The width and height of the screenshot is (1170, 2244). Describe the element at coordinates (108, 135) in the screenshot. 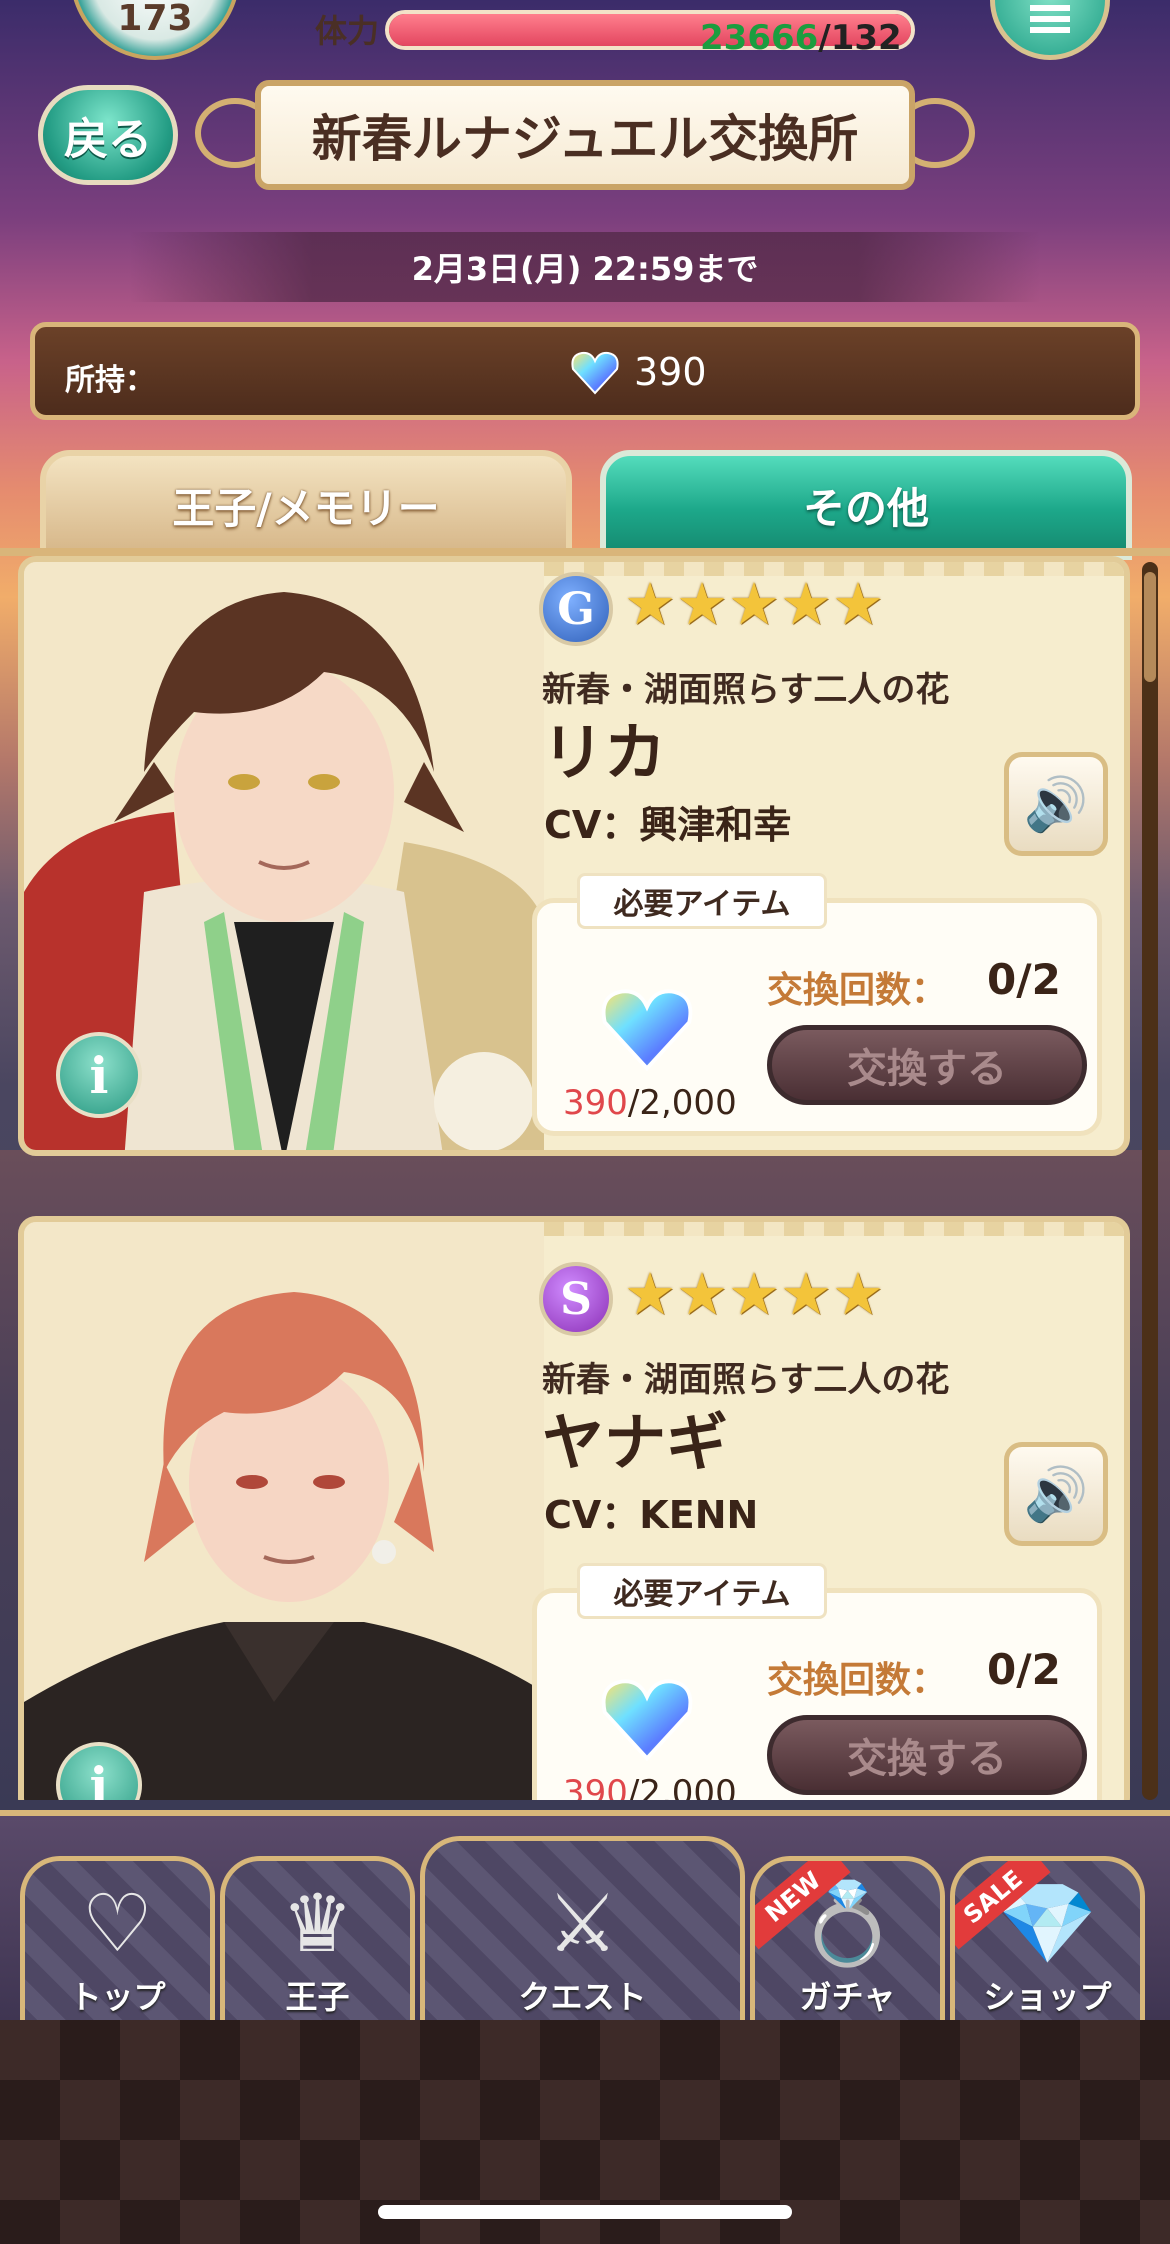

I see `back-button: 戻る` at that location.